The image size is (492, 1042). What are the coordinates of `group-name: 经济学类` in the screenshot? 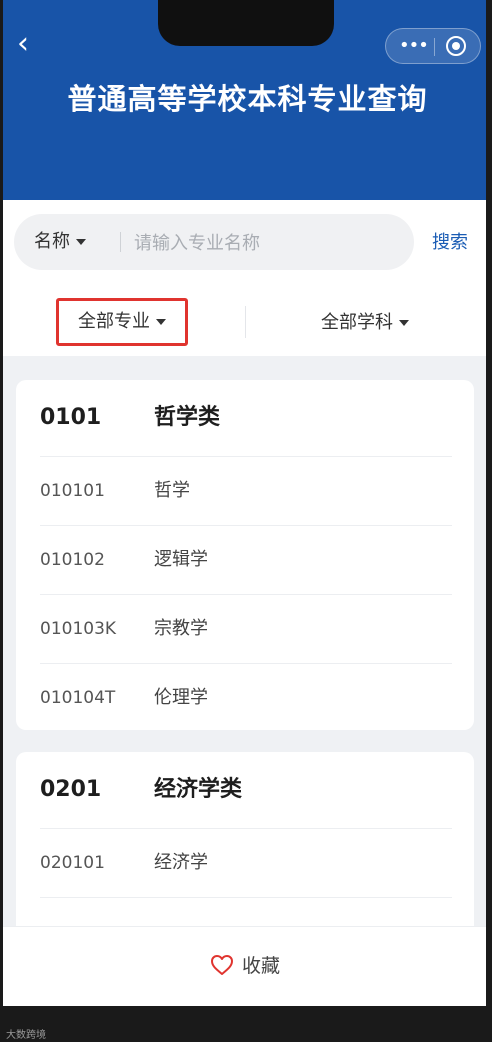 It's located at (198, 789).